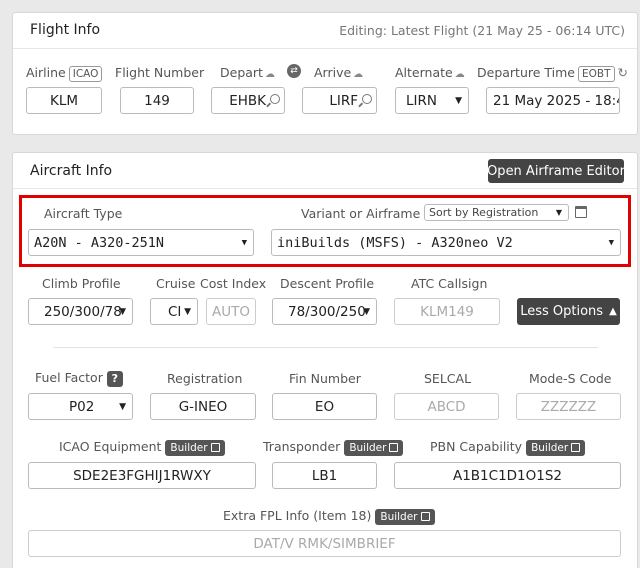 Image resolution: width=640 pixels, height=568 pixels. Describe the element at coordinates (432, 100) in the screenshot. I see `alternate-select: LIRN ▼` at that location.